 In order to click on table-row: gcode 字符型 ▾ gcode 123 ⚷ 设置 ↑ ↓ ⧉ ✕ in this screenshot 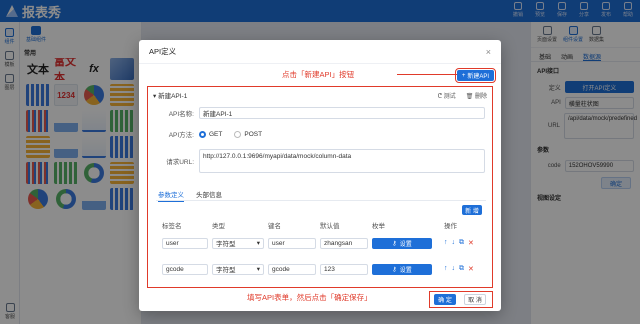, I will do `click(321, 269)`.